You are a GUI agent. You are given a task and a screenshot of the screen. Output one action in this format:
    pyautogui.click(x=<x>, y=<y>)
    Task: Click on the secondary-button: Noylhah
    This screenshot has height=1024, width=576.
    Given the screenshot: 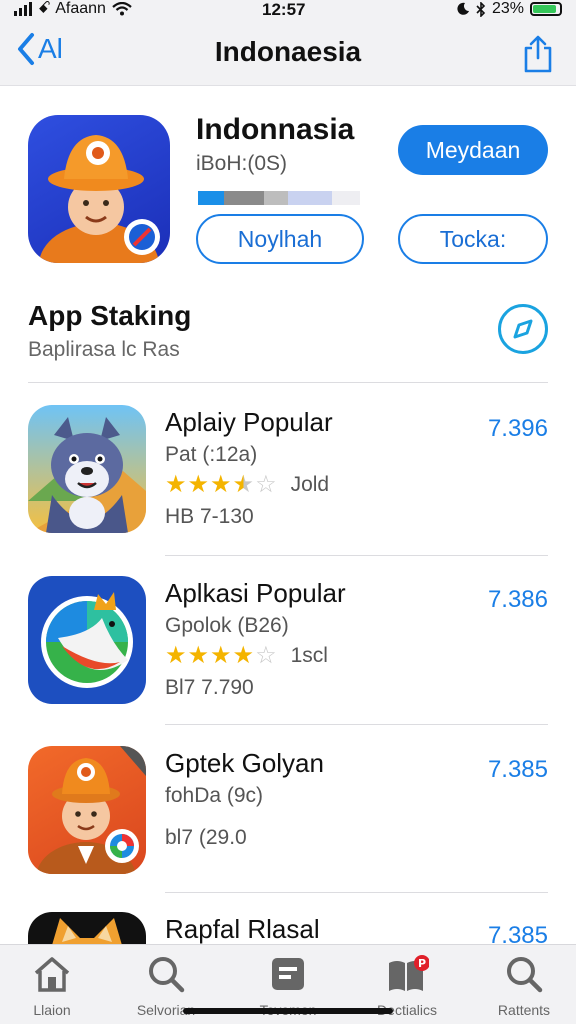 What is the action you would take?
    pyautogui.click(x=280, y=239)
    